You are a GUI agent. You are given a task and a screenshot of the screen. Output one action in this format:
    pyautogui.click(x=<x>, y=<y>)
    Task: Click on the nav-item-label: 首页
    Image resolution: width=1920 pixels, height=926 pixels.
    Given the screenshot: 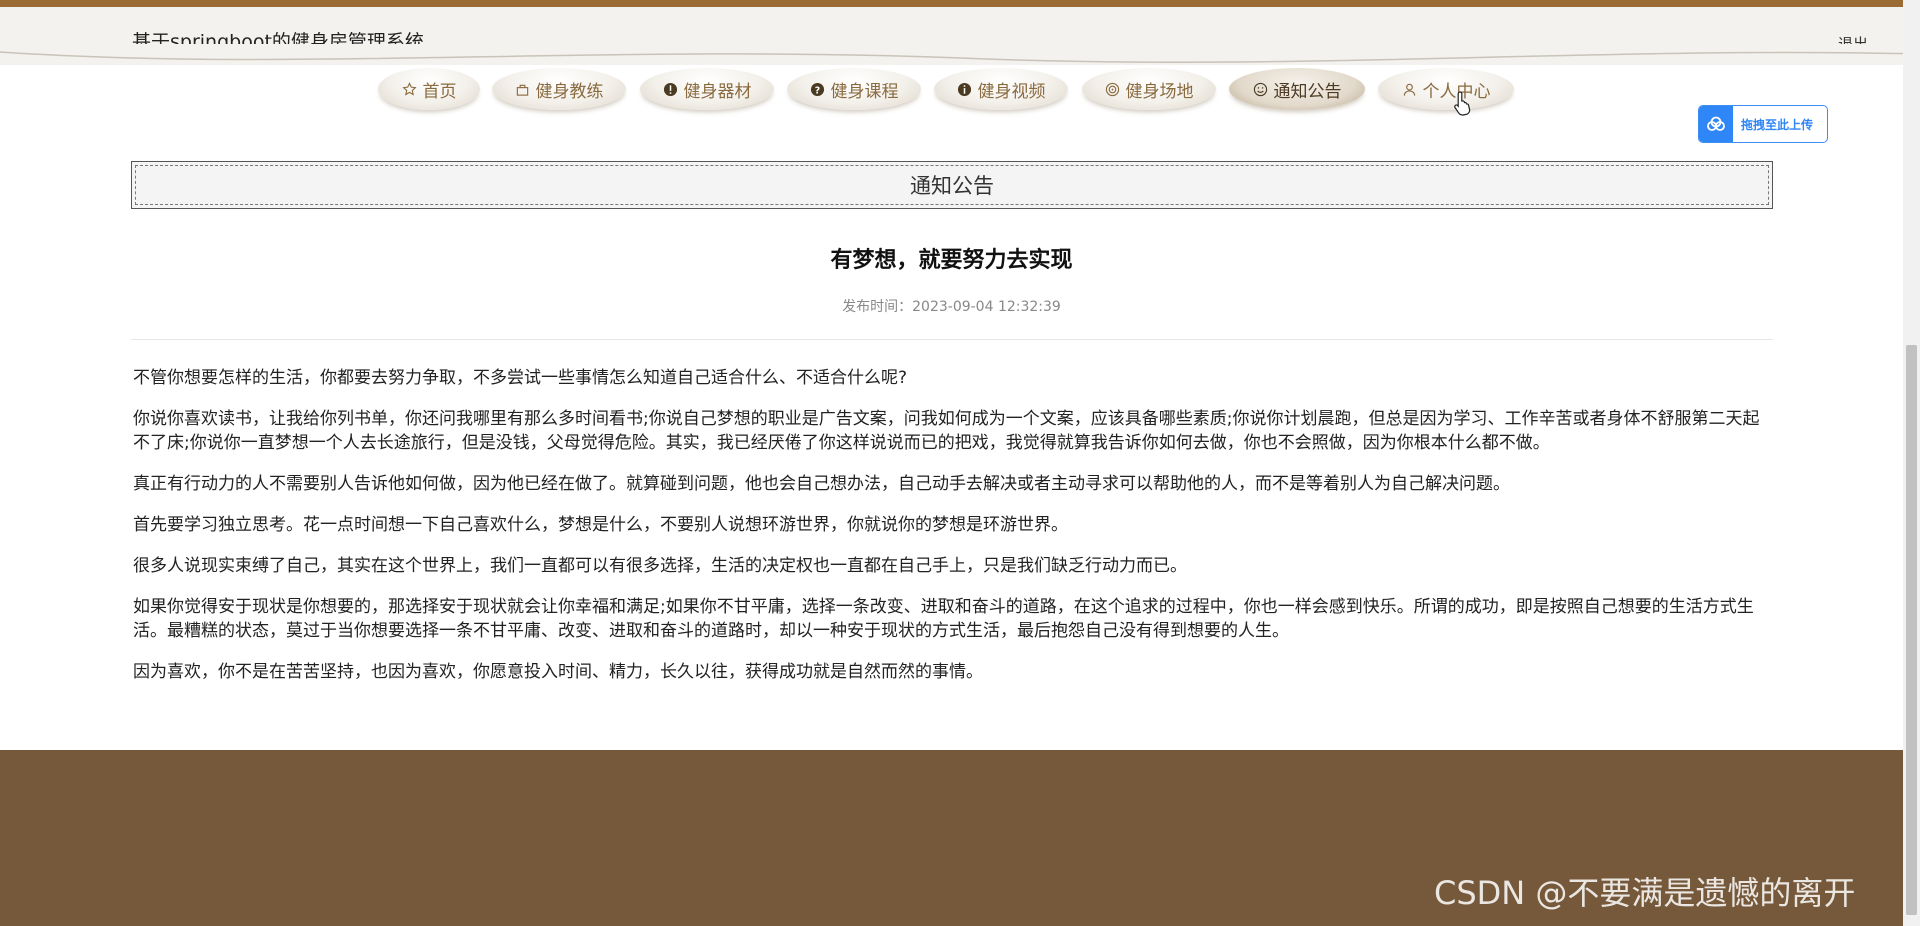 What is the action you would take?
    pyautogui.click(x=439, y=91)
    